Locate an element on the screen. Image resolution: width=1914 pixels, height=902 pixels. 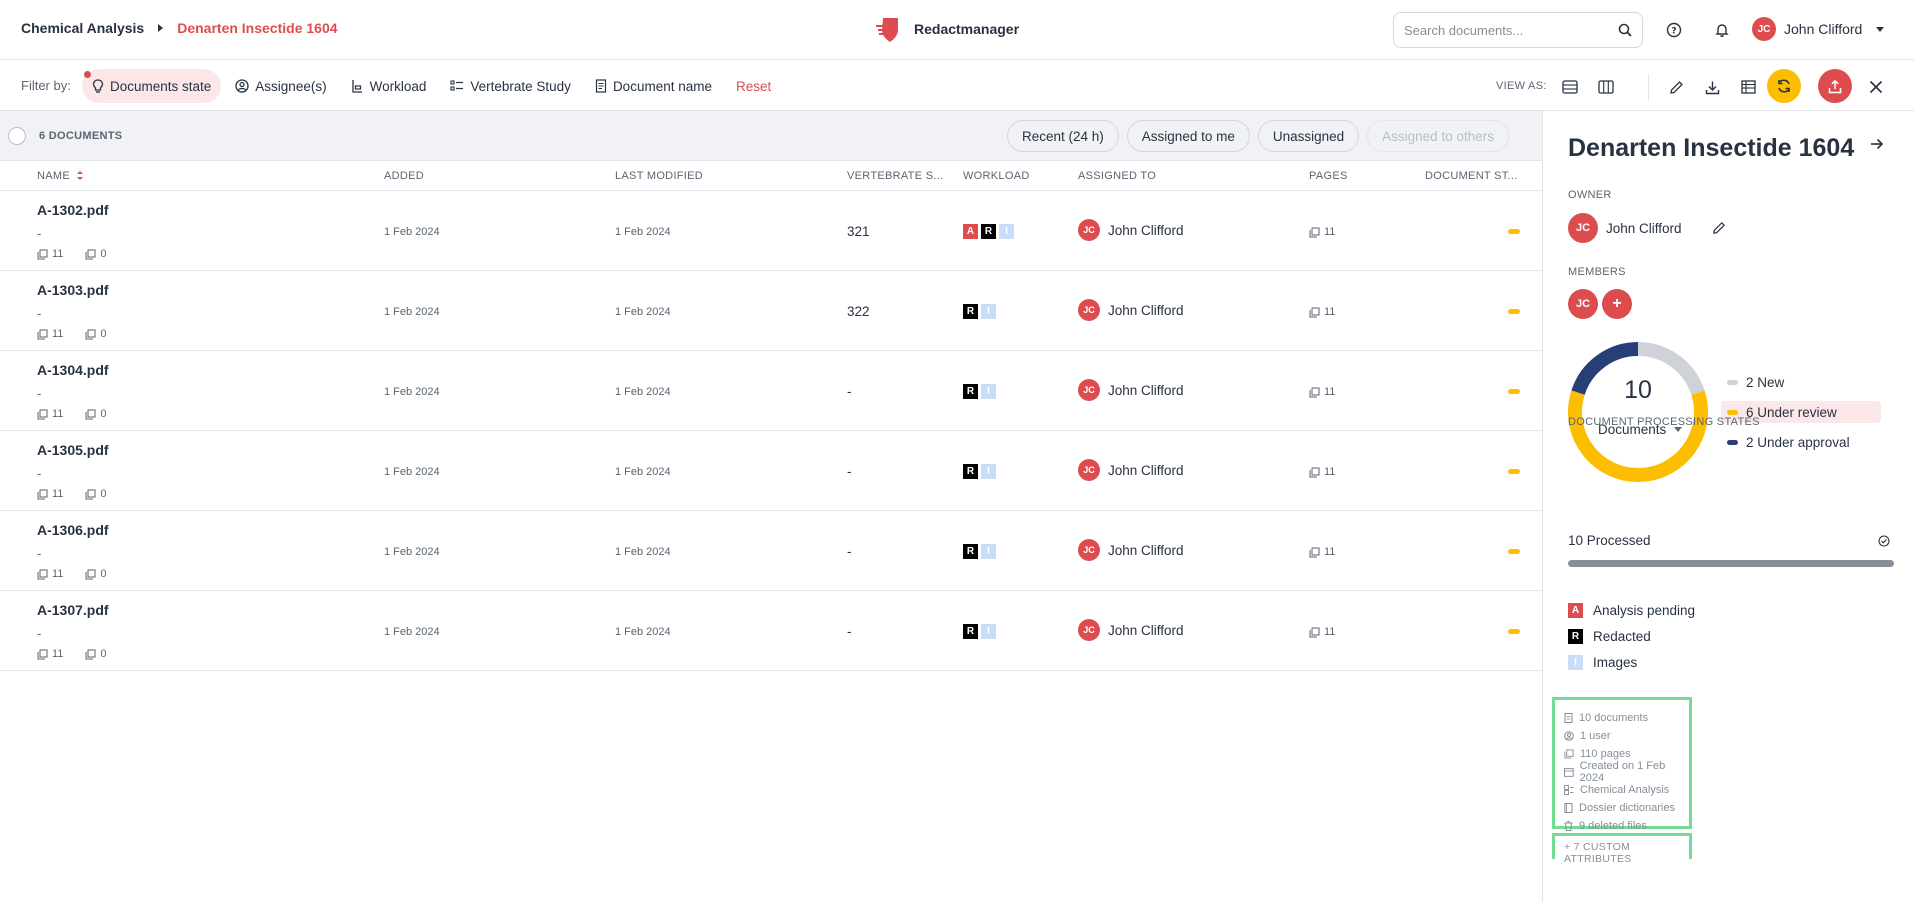
filter-documents-state: Documents state is located at coordinates (152, 86).